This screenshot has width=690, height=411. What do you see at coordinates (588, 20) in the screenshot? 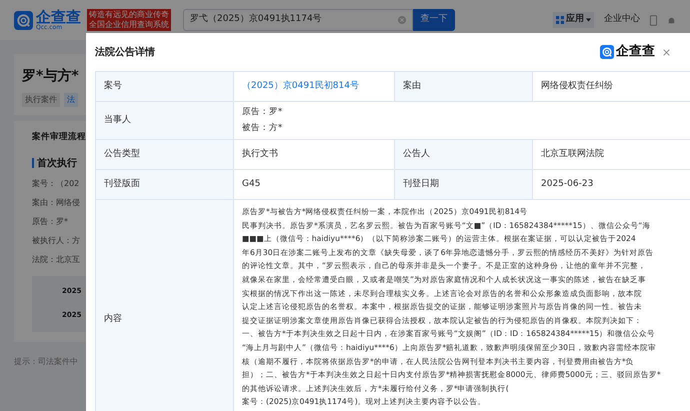
I see `caret-icon` at bounding box center [588, 20].